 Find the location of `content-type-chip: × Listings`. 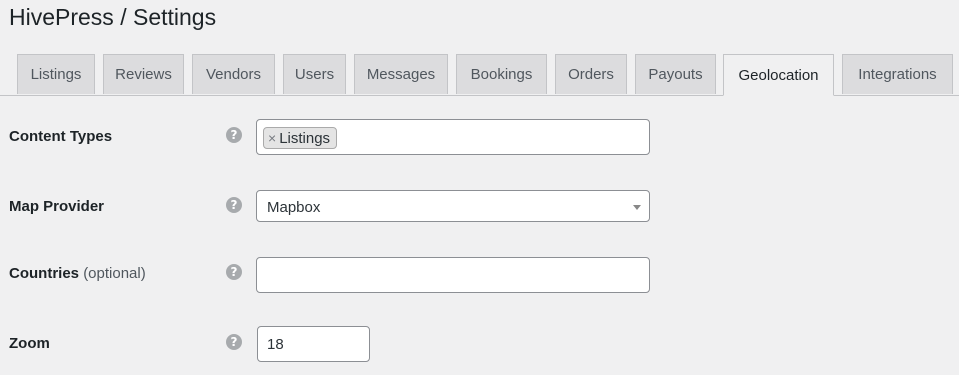

content-type-chip: × Listings is located at coordinates (300, 138).